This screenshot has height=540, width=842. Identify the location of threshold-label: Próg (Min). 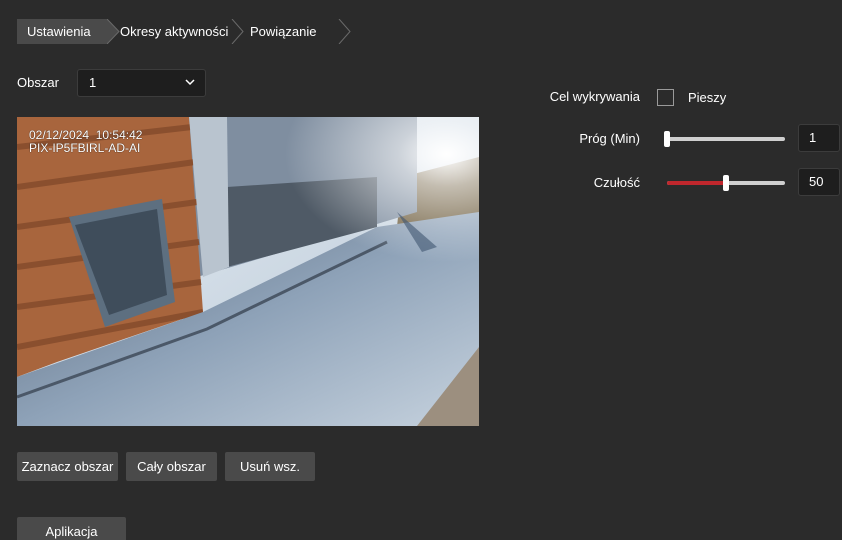
(609, 138).